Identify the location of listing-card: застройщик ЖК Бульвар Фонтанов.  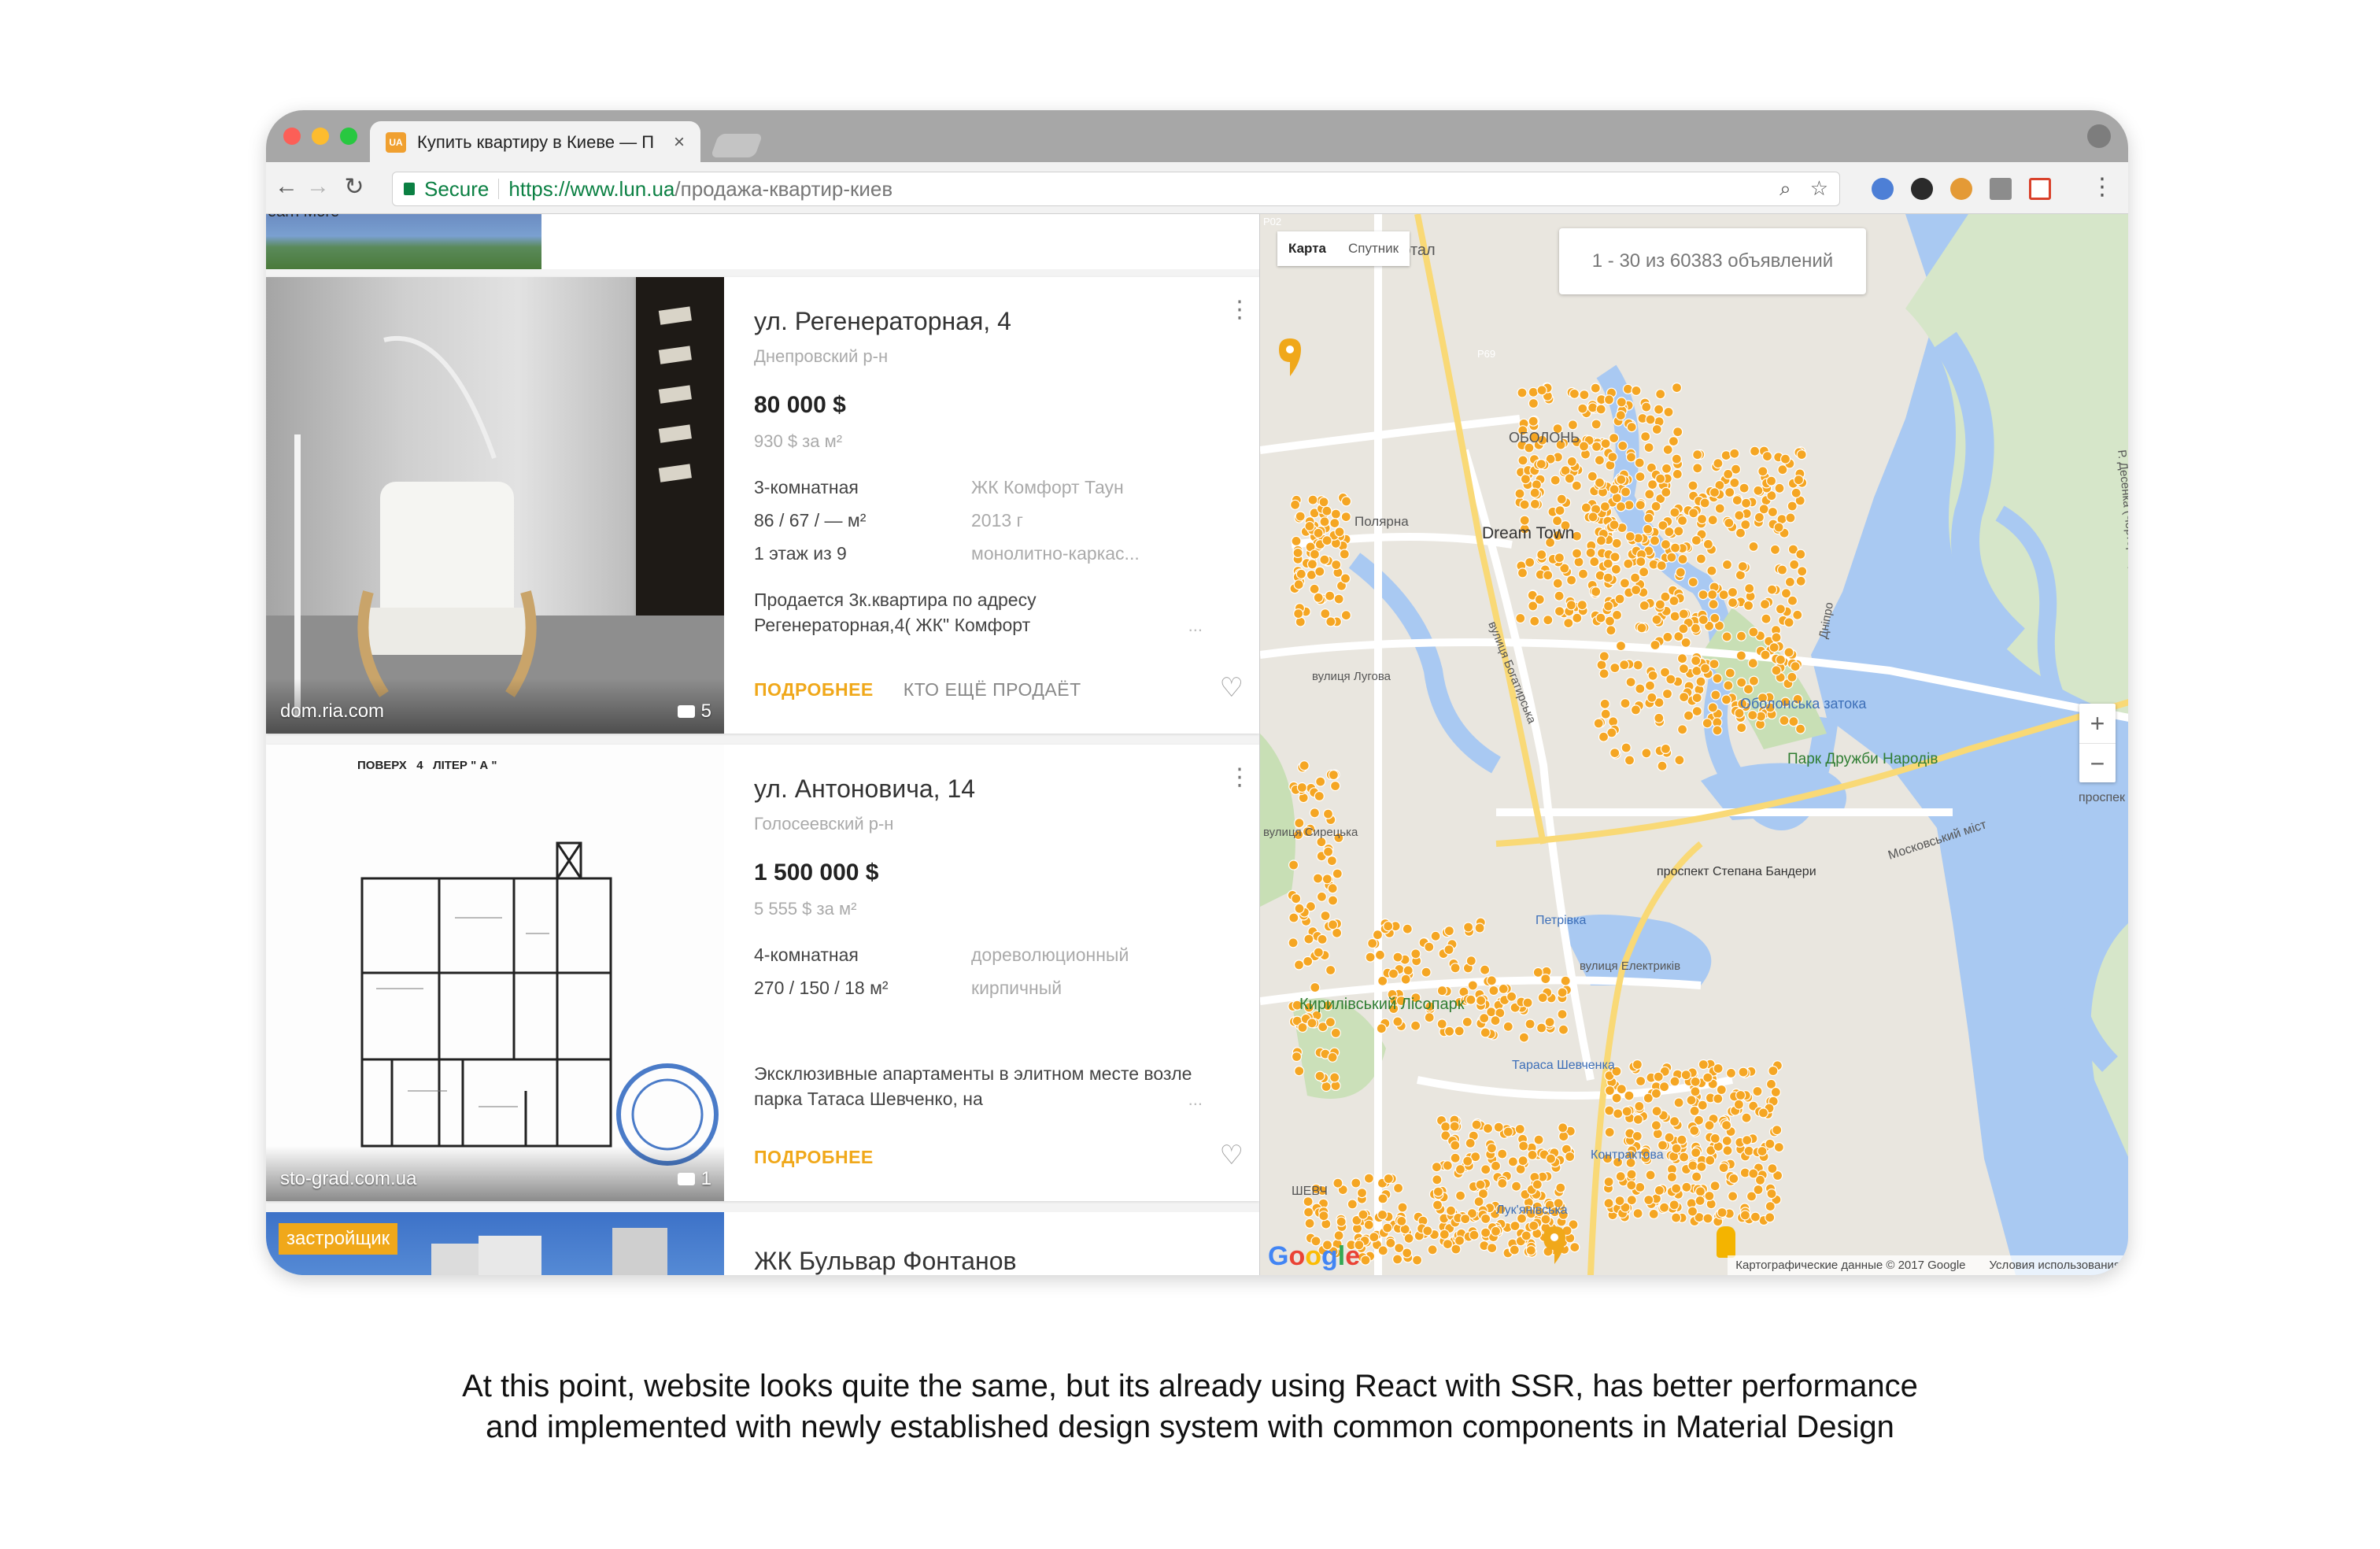
(762, 1243).